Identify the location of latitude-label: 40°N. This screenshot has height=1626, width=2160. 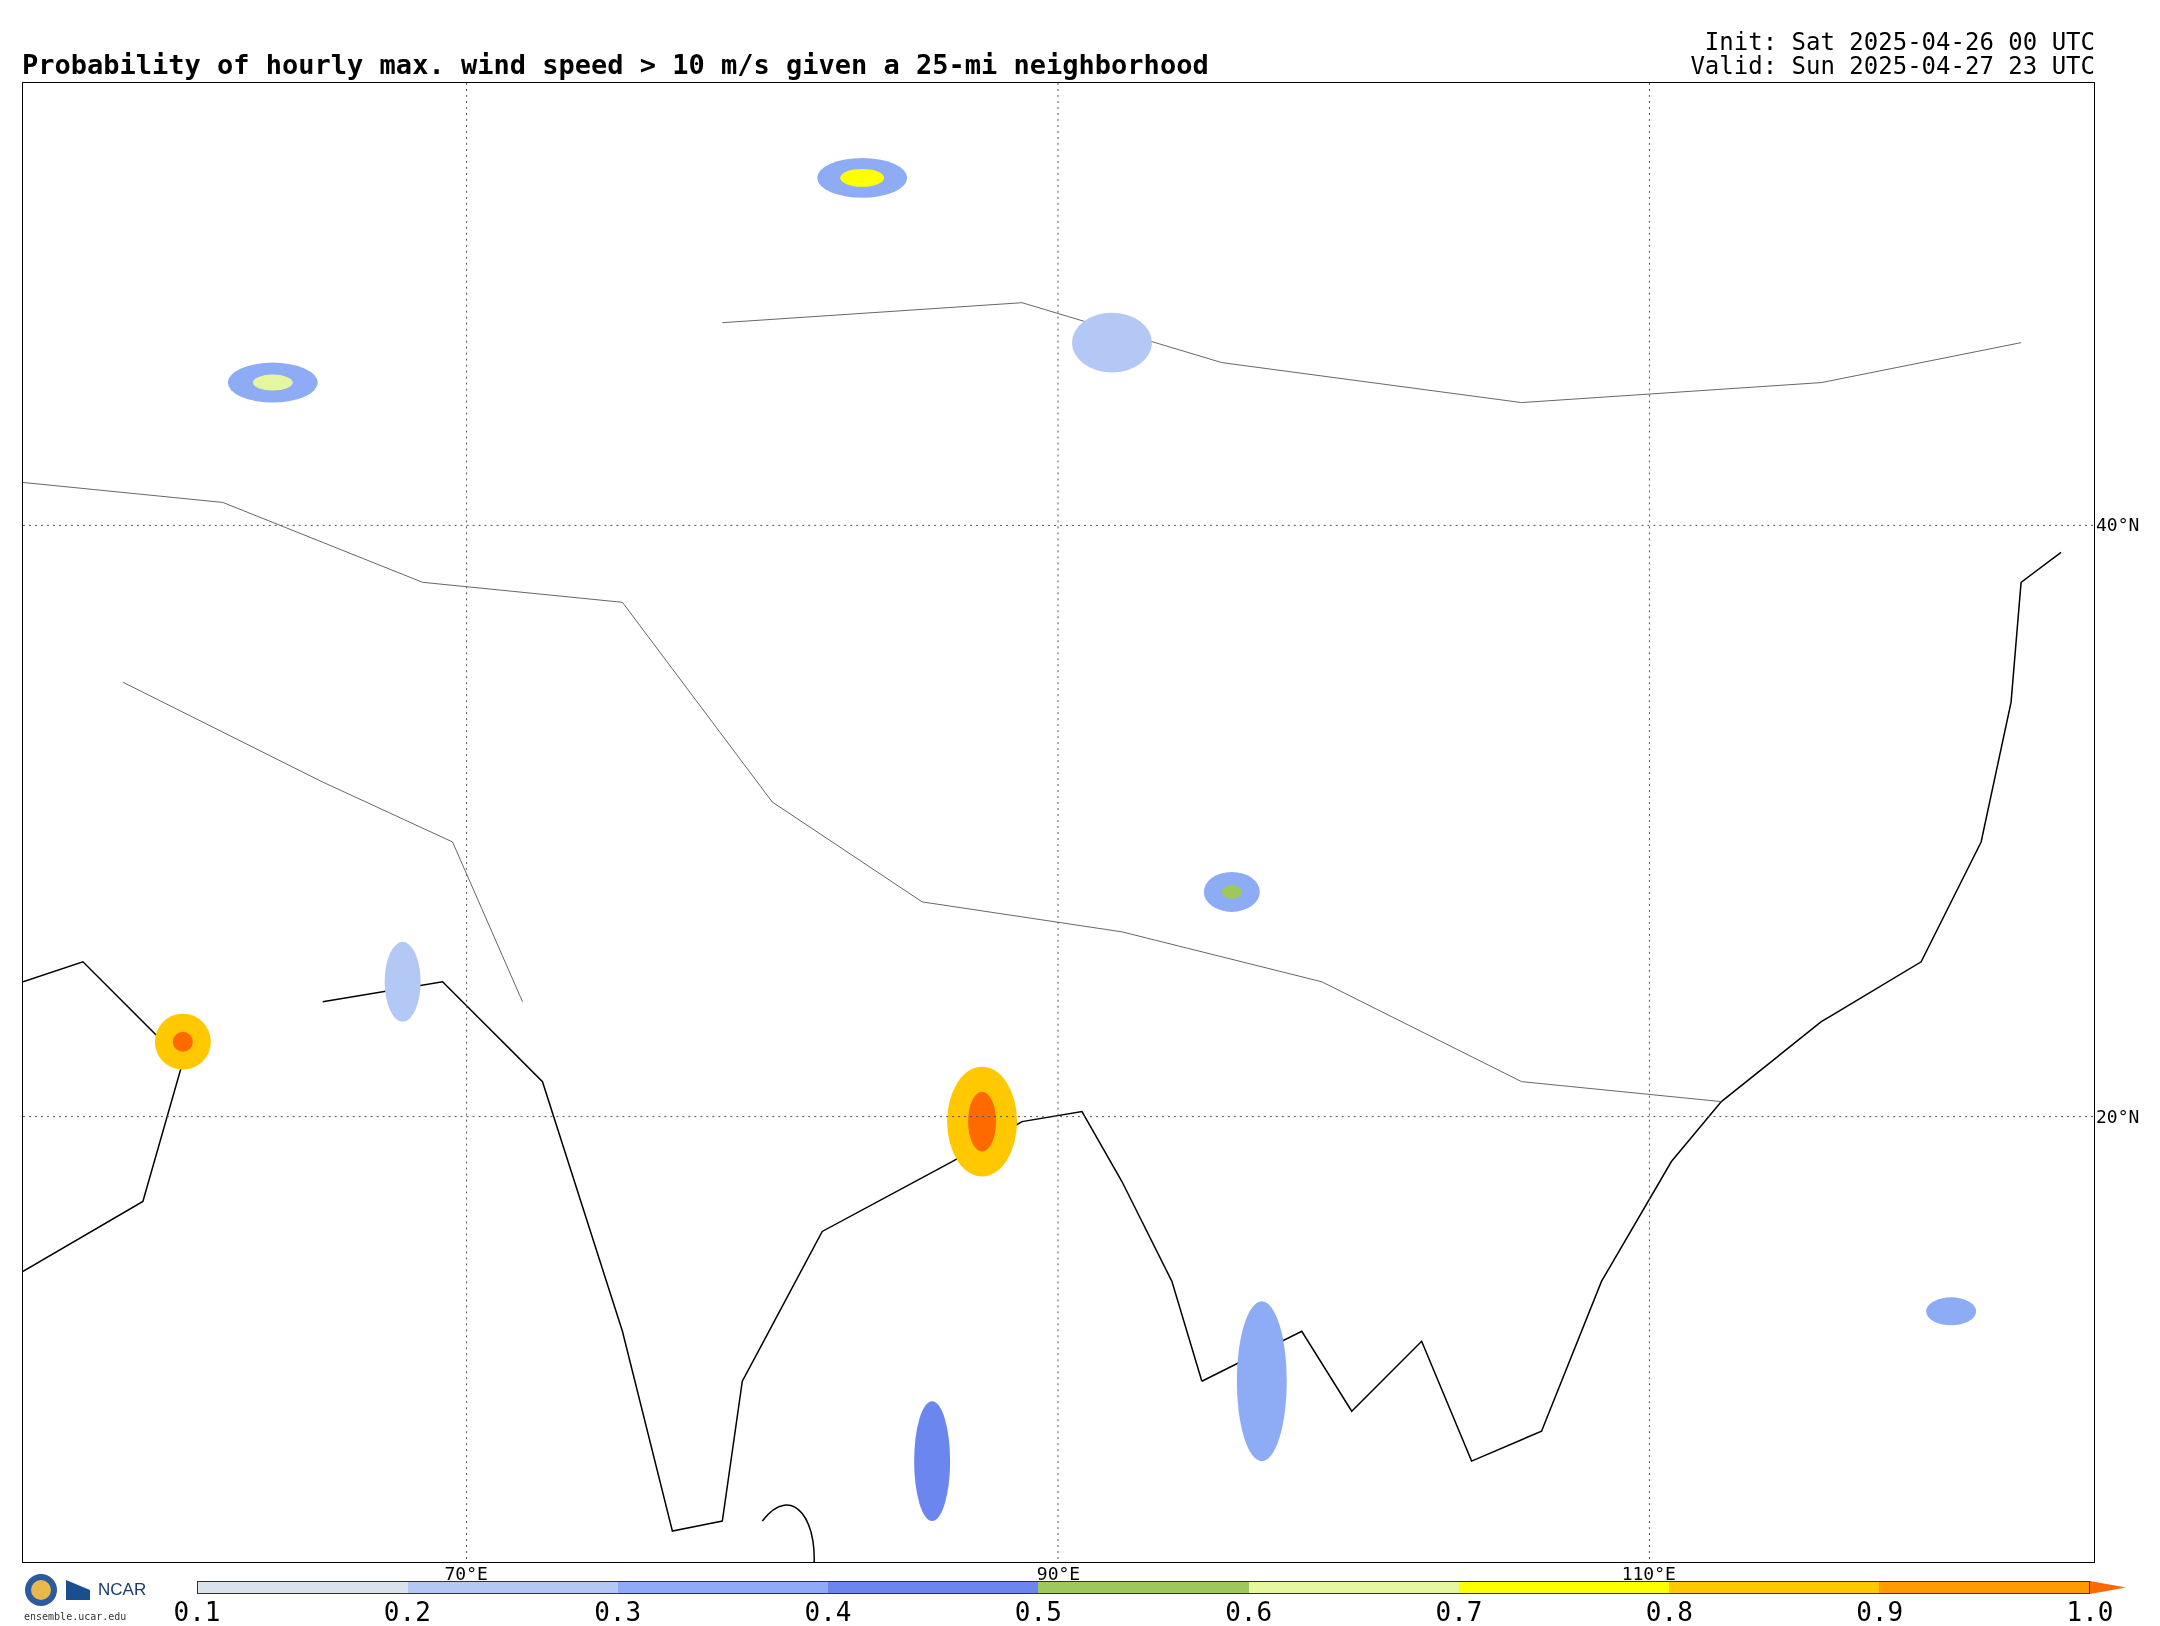
(2118, 525).